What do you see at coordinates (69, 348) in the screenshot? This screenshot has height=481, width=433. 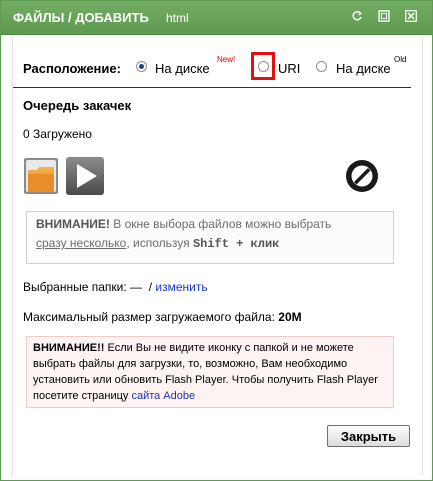 I see `warning-bold: ВНИМАНИЕ!!` at bounding box center [69, 348].